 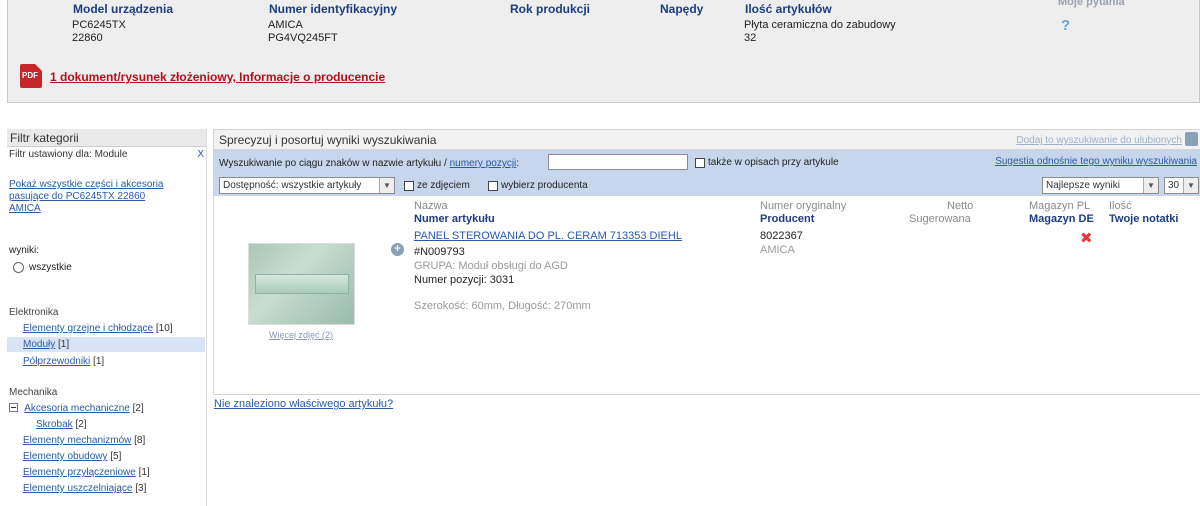 I want to click on sort-select: Najlepsze wyniki ▼, so click(x=1100, y=185).